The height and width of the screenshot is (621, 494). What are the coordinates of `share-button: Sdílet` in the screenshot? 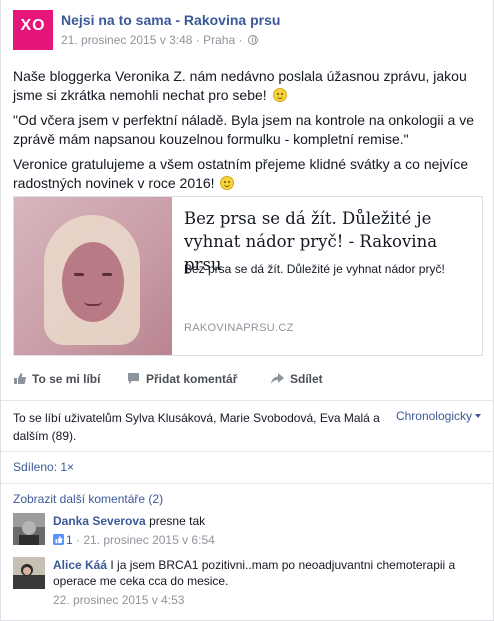 It's located at (297, 379).